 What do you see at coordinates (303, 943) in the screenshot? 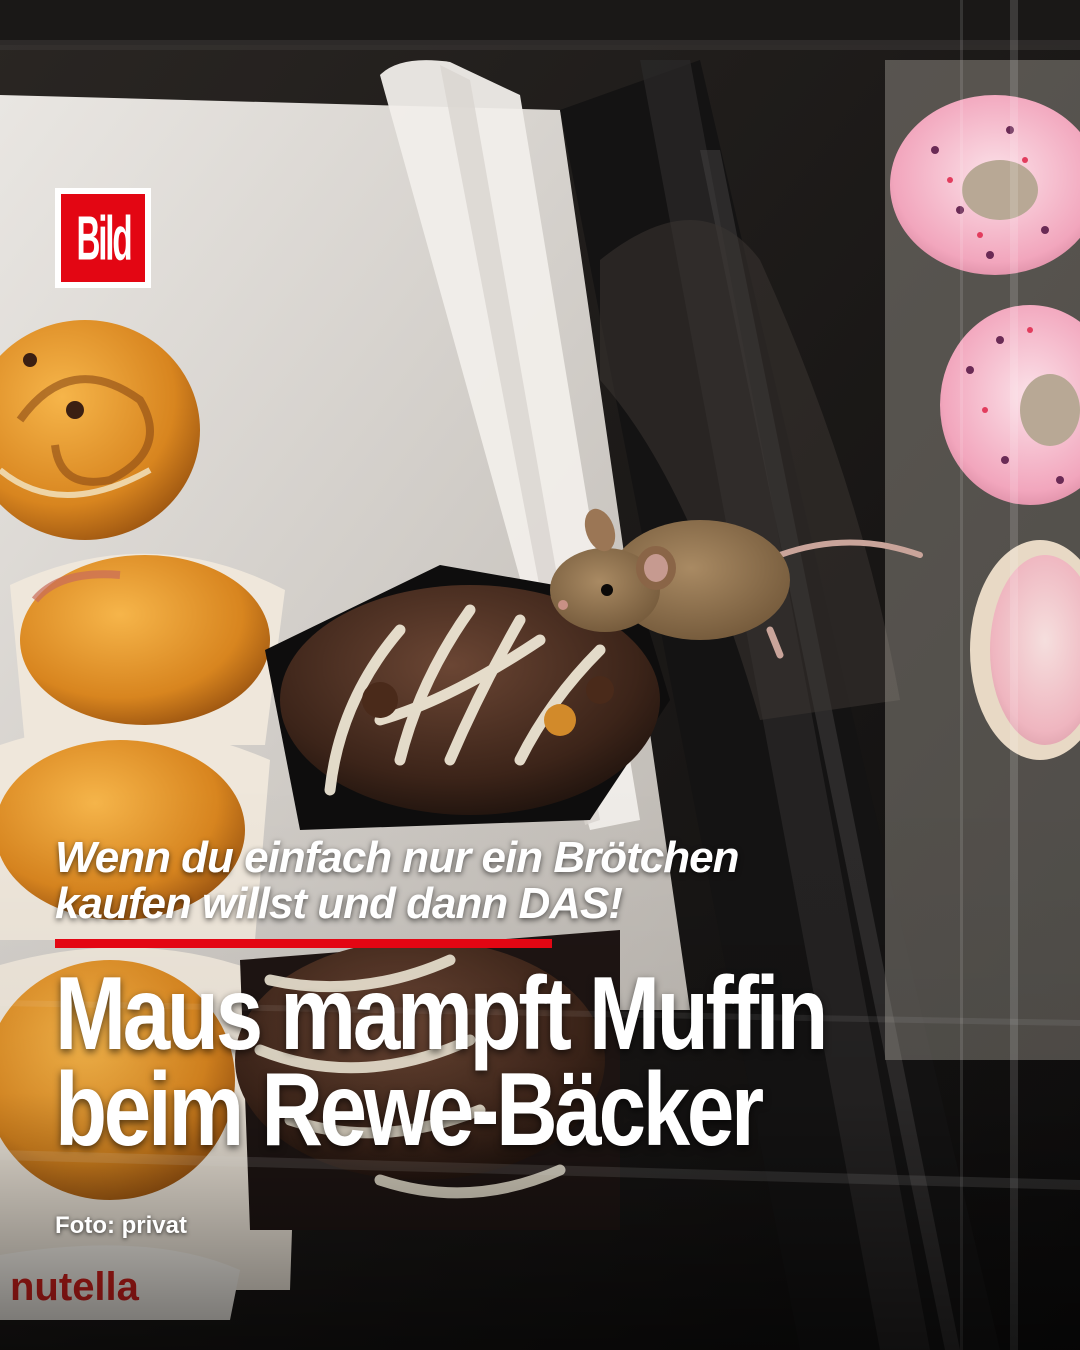
I see `red-divider` at bounding box center [303, 943].